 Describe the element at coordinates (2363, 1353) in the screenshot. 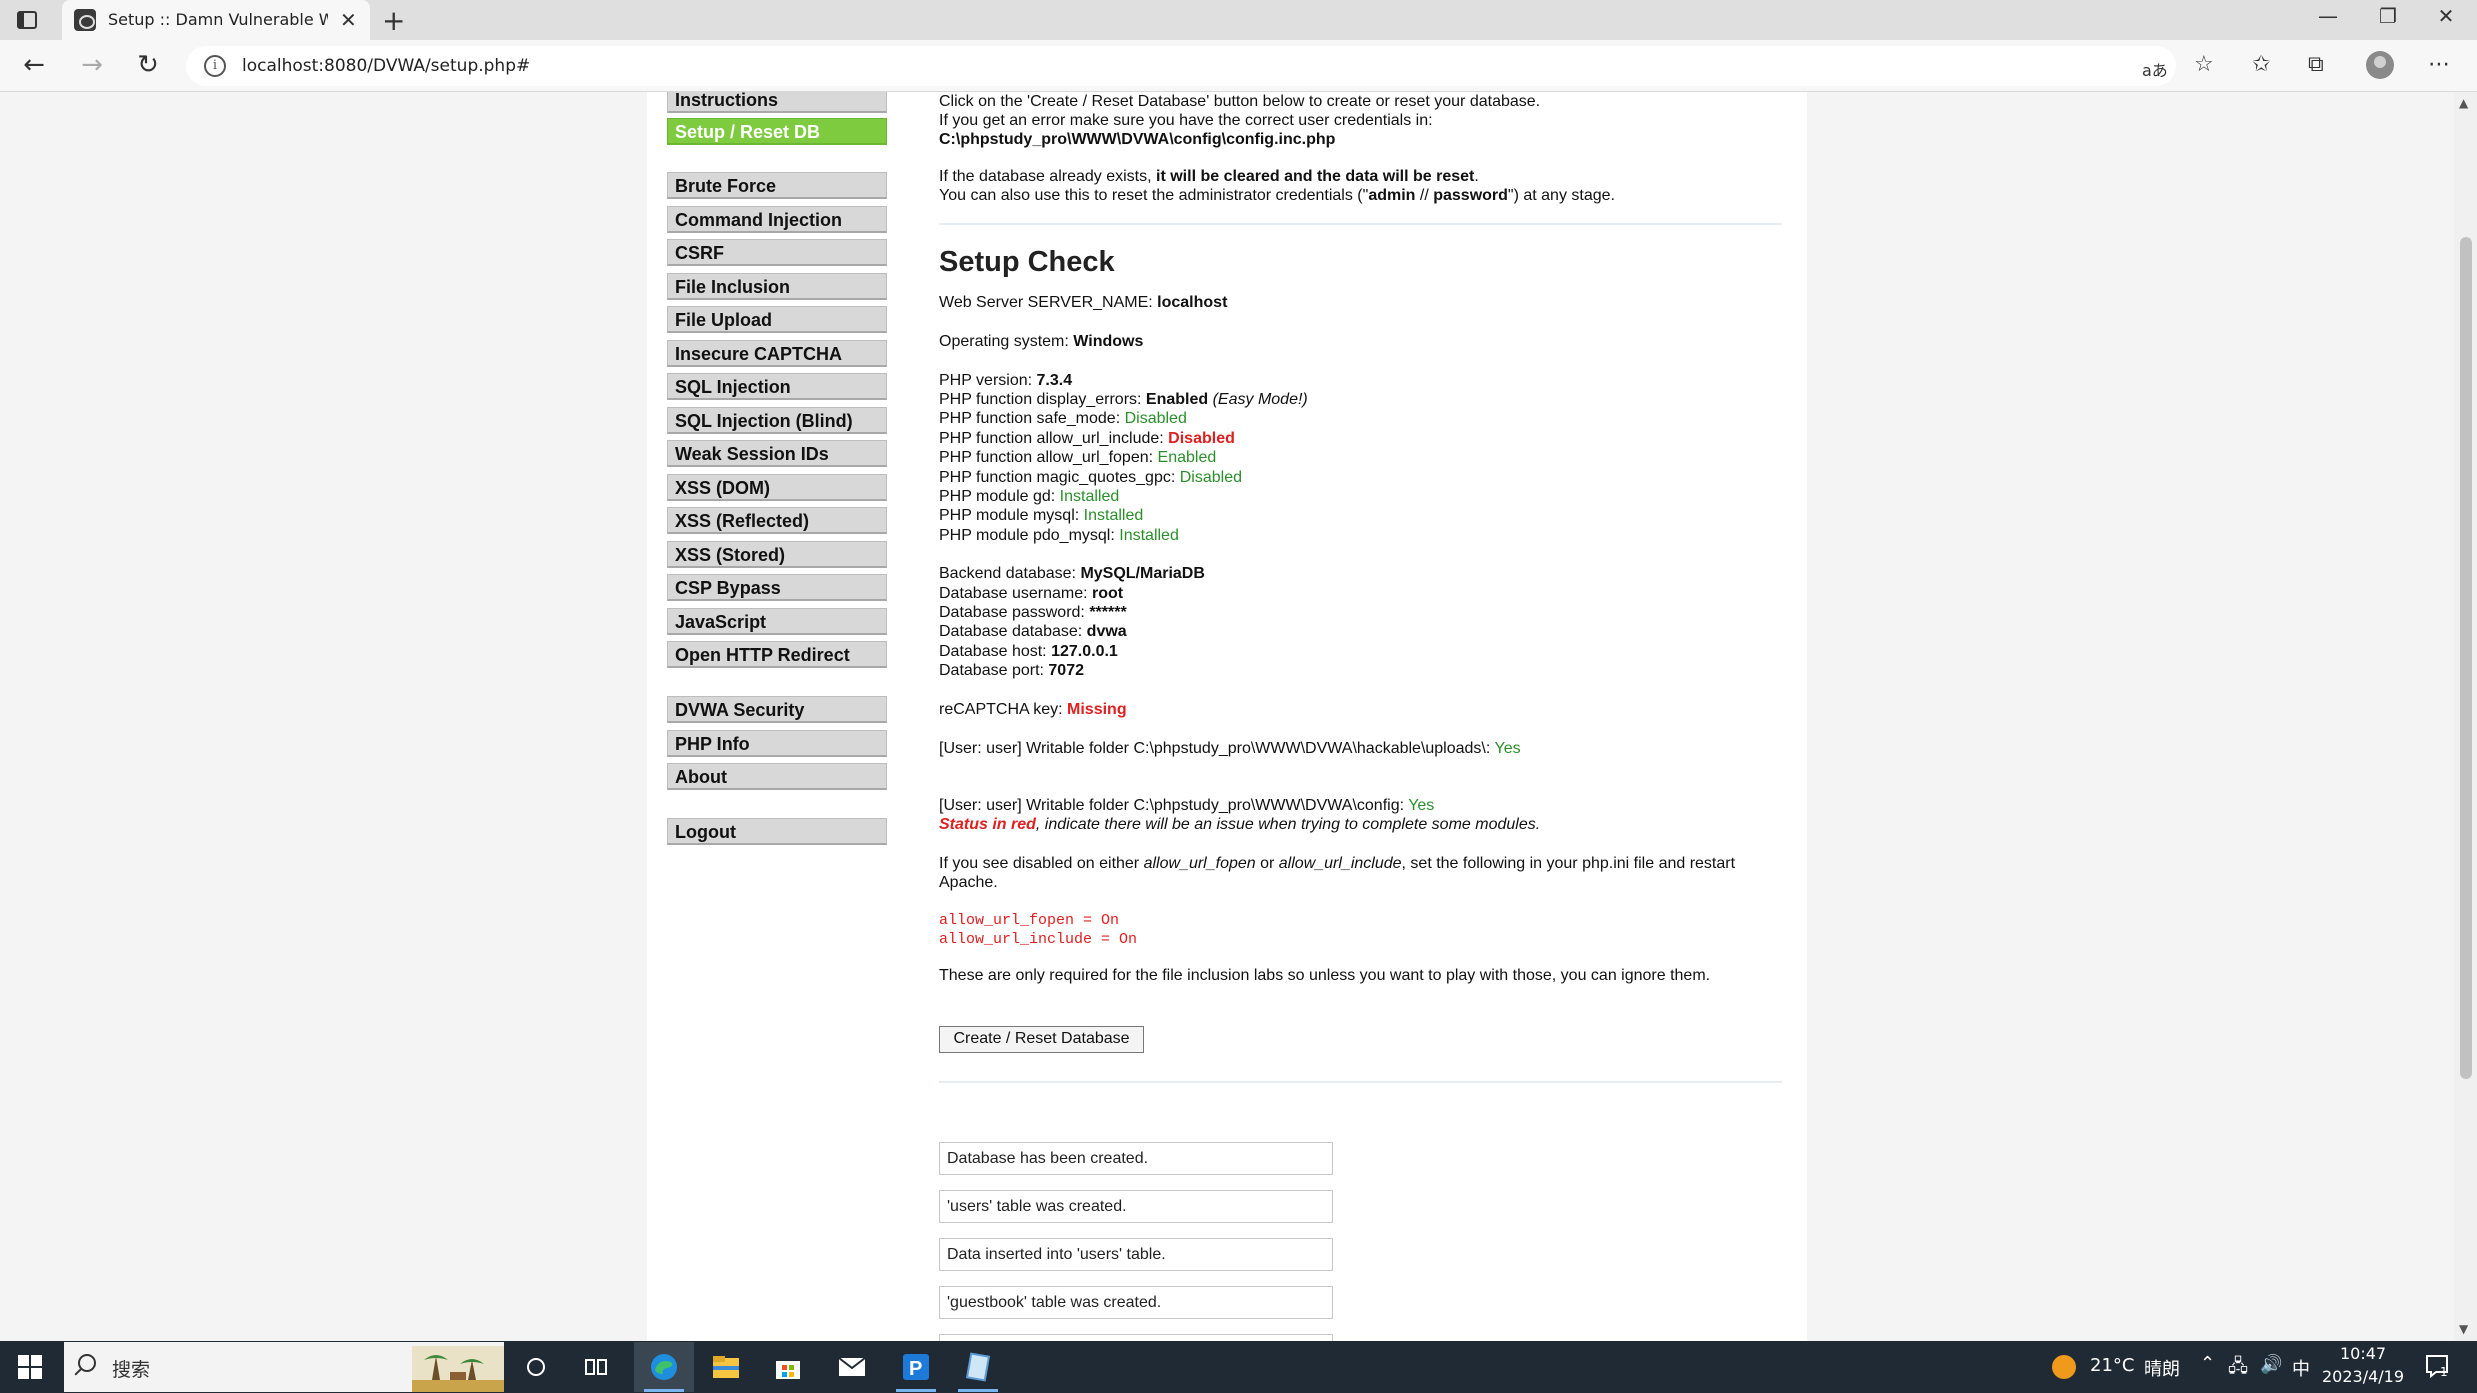

I see `clock-time: 10:47` at that location.